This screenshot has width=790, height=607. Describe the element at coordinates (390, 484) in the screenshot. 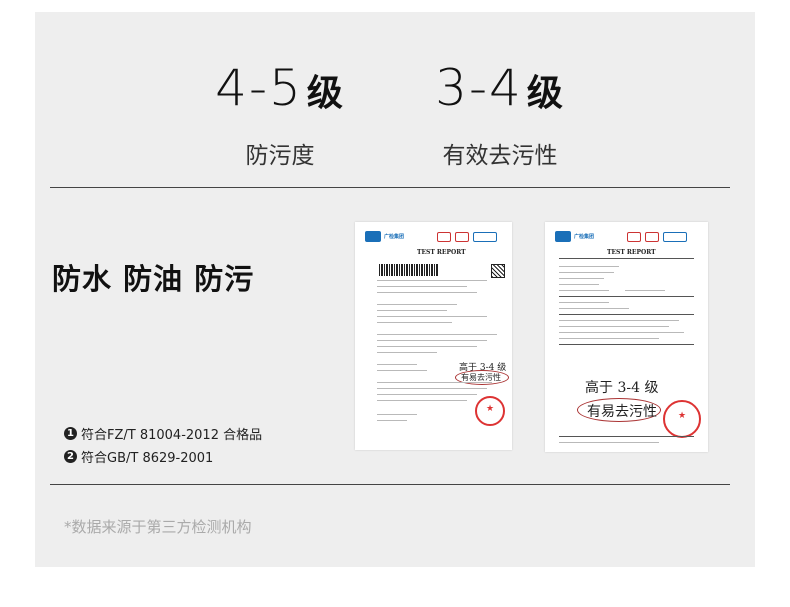

I see `bottom-divider` at that location.